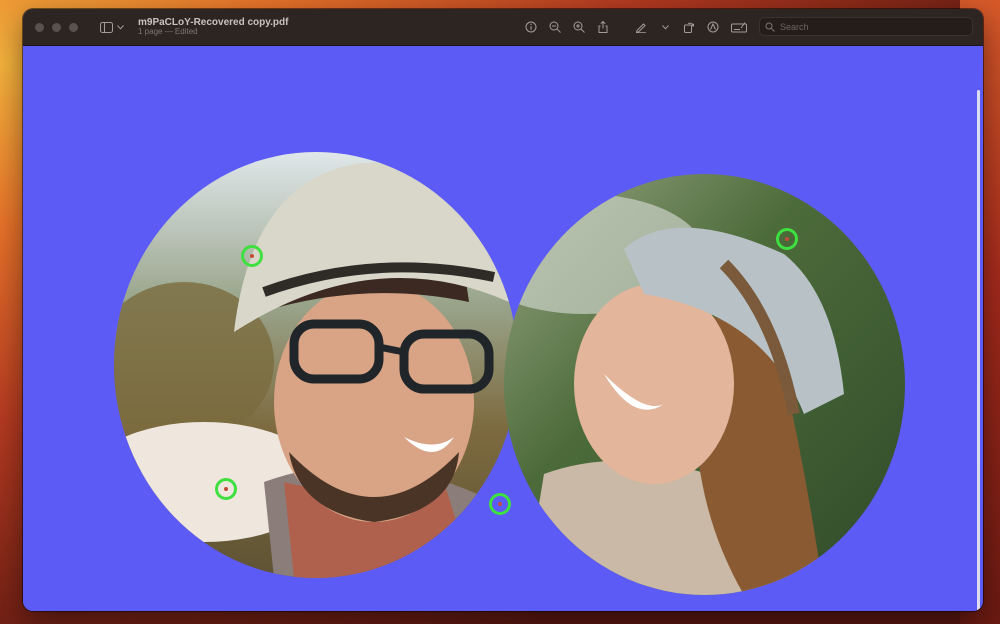  I want to click on share-button, so click(603, 27).